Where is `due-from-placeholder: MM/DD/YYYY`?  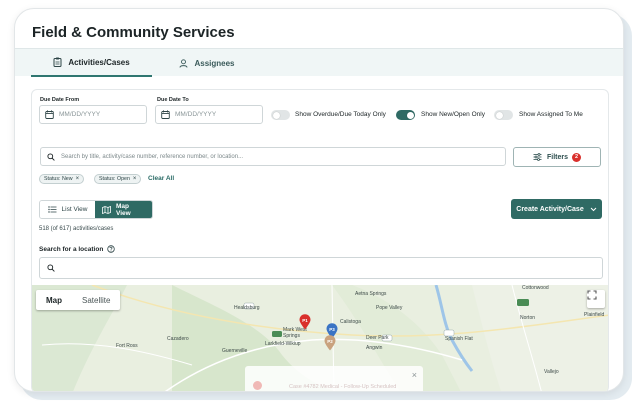
due-from-placeholder: MM/DD/YYYY is located at coordinates (80, 114).